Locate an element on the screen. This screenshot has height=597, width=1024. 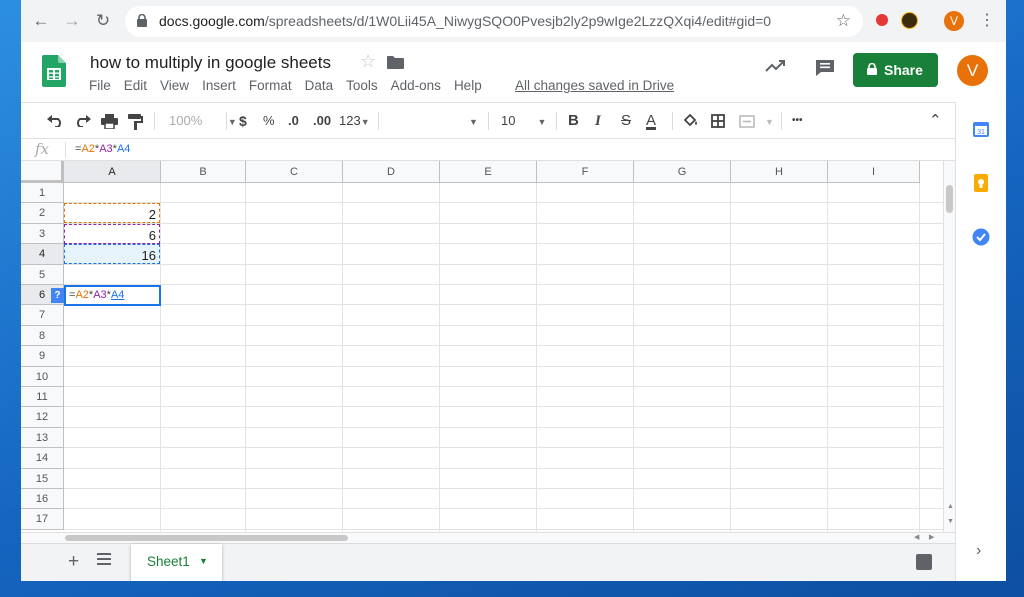
sheet-tab-dropdown-icon: ▼ is located at coordinates (203, 561).